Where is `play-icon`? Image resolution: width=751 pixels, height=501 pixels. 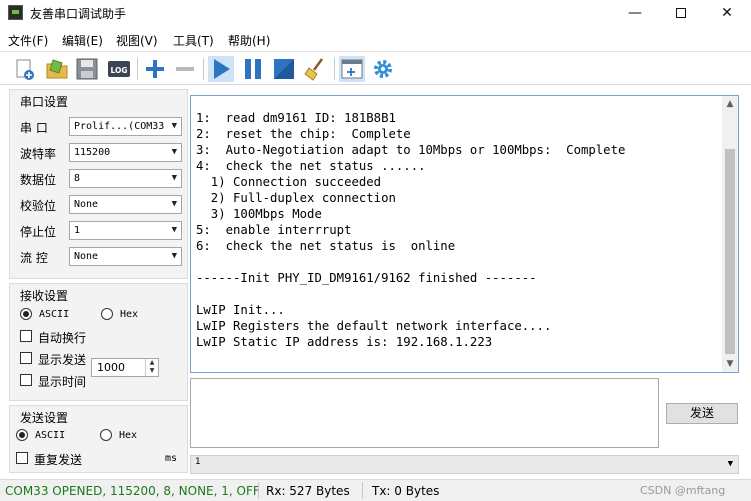
play-icon is located at coordinates (221, 69).